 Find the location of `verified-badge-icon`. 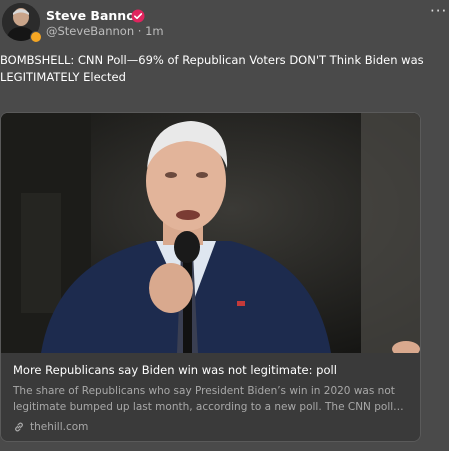

verified-badge-icon is located at coordinates (138, 16).